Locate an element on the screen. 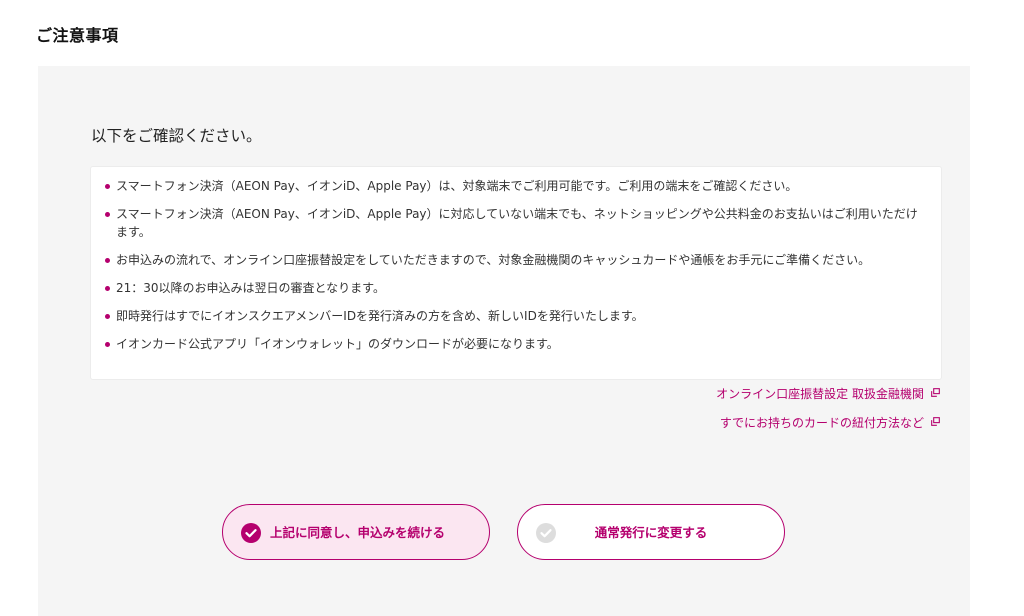 The image size is (1024, 616). notice-item: 21：30以降のお申込みは翌日の審査となります。 is located at coordinates (515, 288).